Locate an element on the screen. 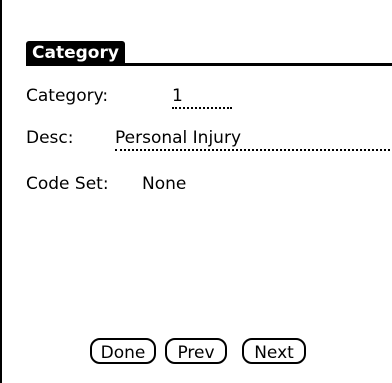 This screenshot has width=392, height=383. title-underline is located at coordinates (209, 64).